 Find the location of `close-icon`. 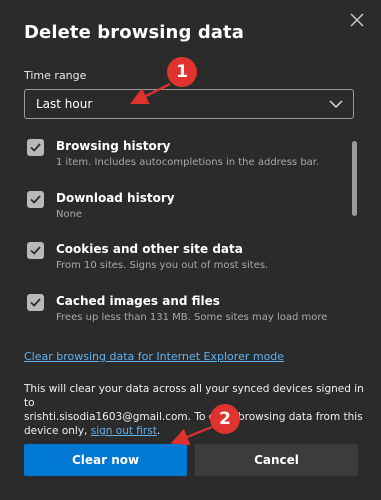

close-icon is located at coordinates (357, 20).